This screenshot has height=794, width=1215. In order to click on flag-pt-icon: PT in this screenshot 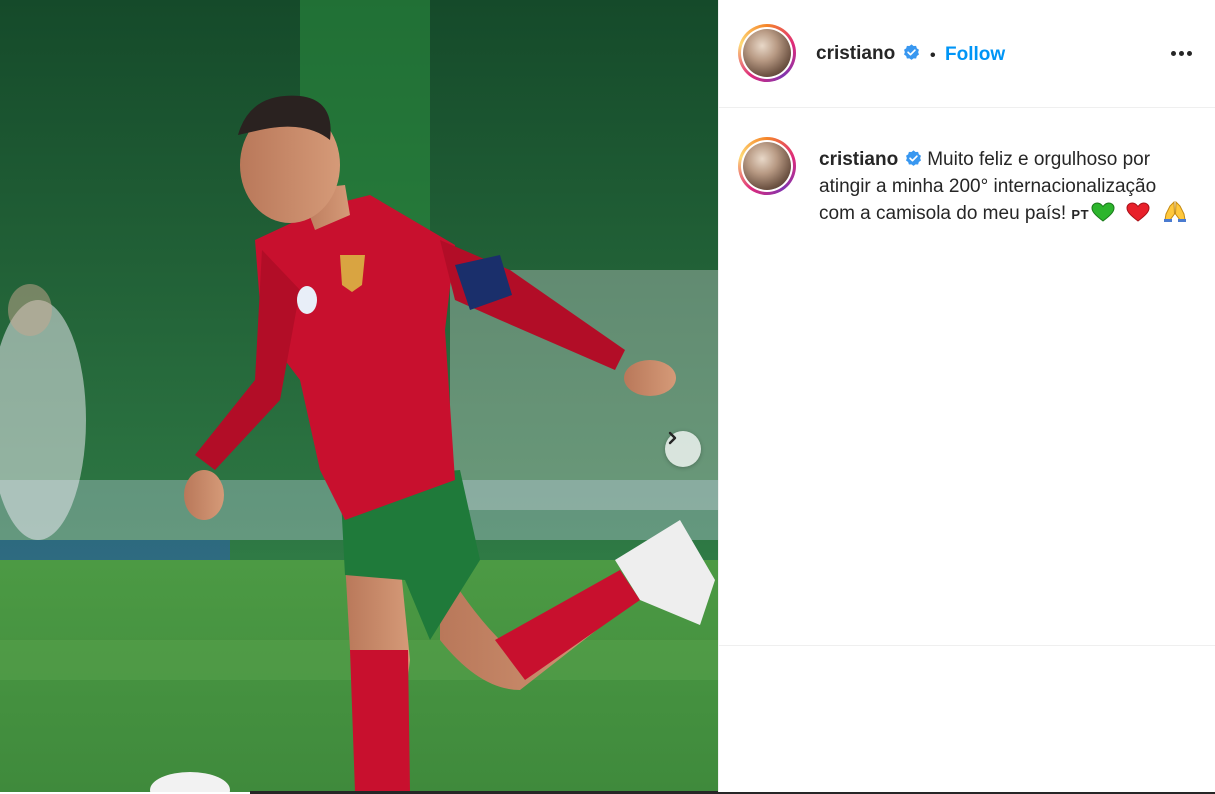, I will do `click(1080, 214)`.